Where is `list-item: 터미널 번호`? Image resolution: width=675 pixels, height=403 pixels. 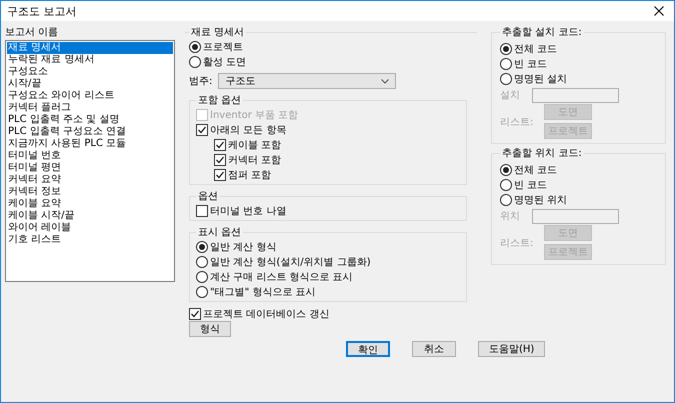 list-item: 터미널 번호 is located at coordinates (90, 156).